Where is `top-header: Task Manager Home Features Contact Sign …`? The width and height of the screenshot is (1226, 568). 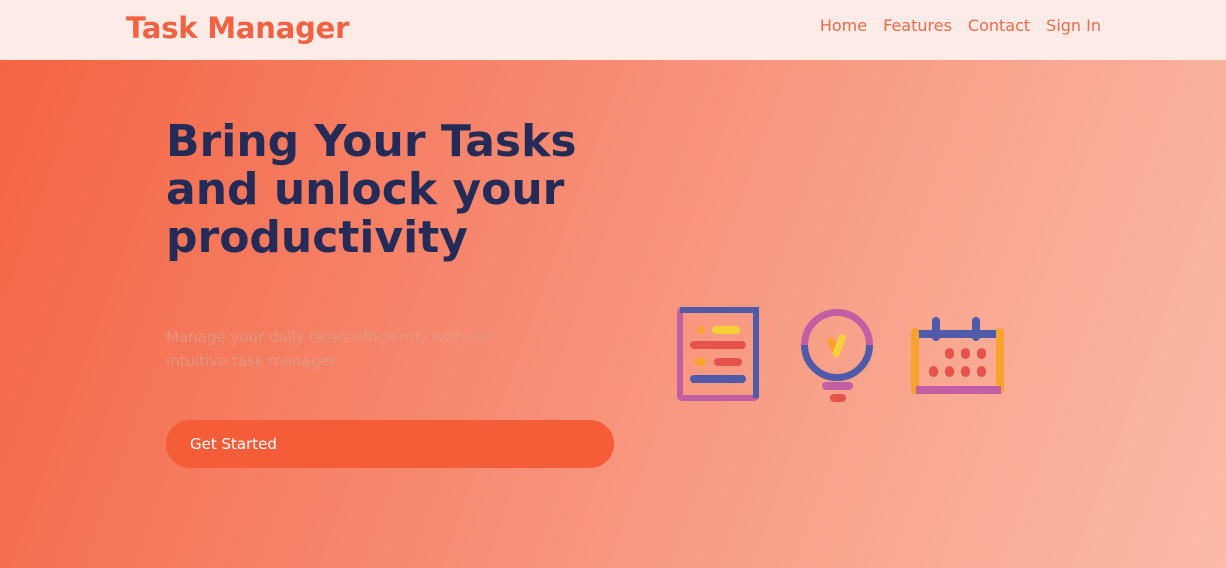
top-header: Task Manager Home Features Contact Sign … is located at coordinates (613, 30).